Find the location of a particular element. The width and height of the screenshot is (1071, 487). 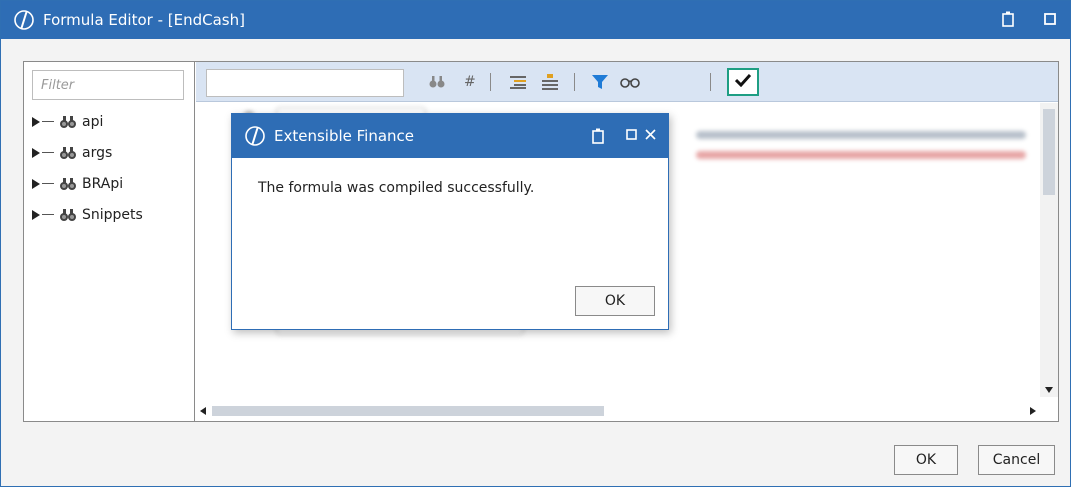

dialog-ok-button: OK is located at coordinates (615, 301).